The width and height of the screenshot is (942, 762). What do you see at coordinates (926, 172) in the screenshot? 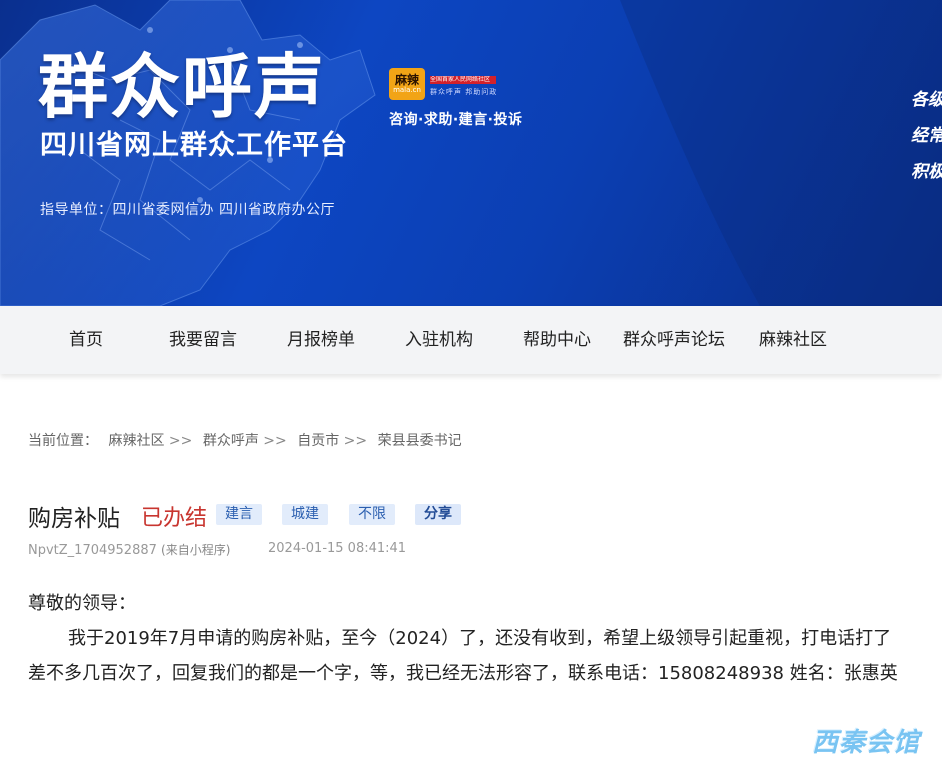
I see `banner-right-line: 积极` at bounding box center [926, 172].